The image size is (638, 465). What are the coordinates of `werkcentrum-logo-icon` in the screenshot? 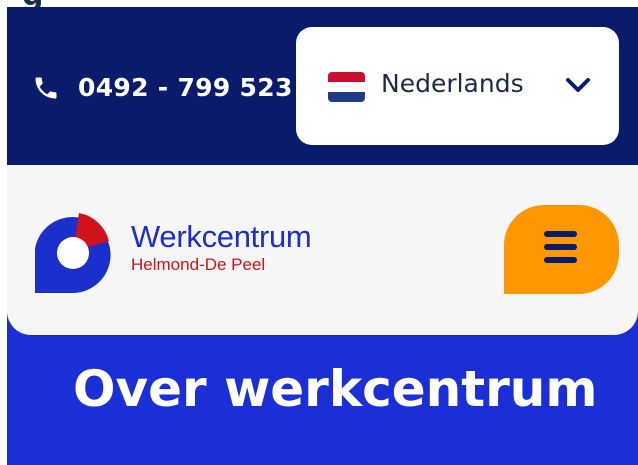 It's located at (73, 253).